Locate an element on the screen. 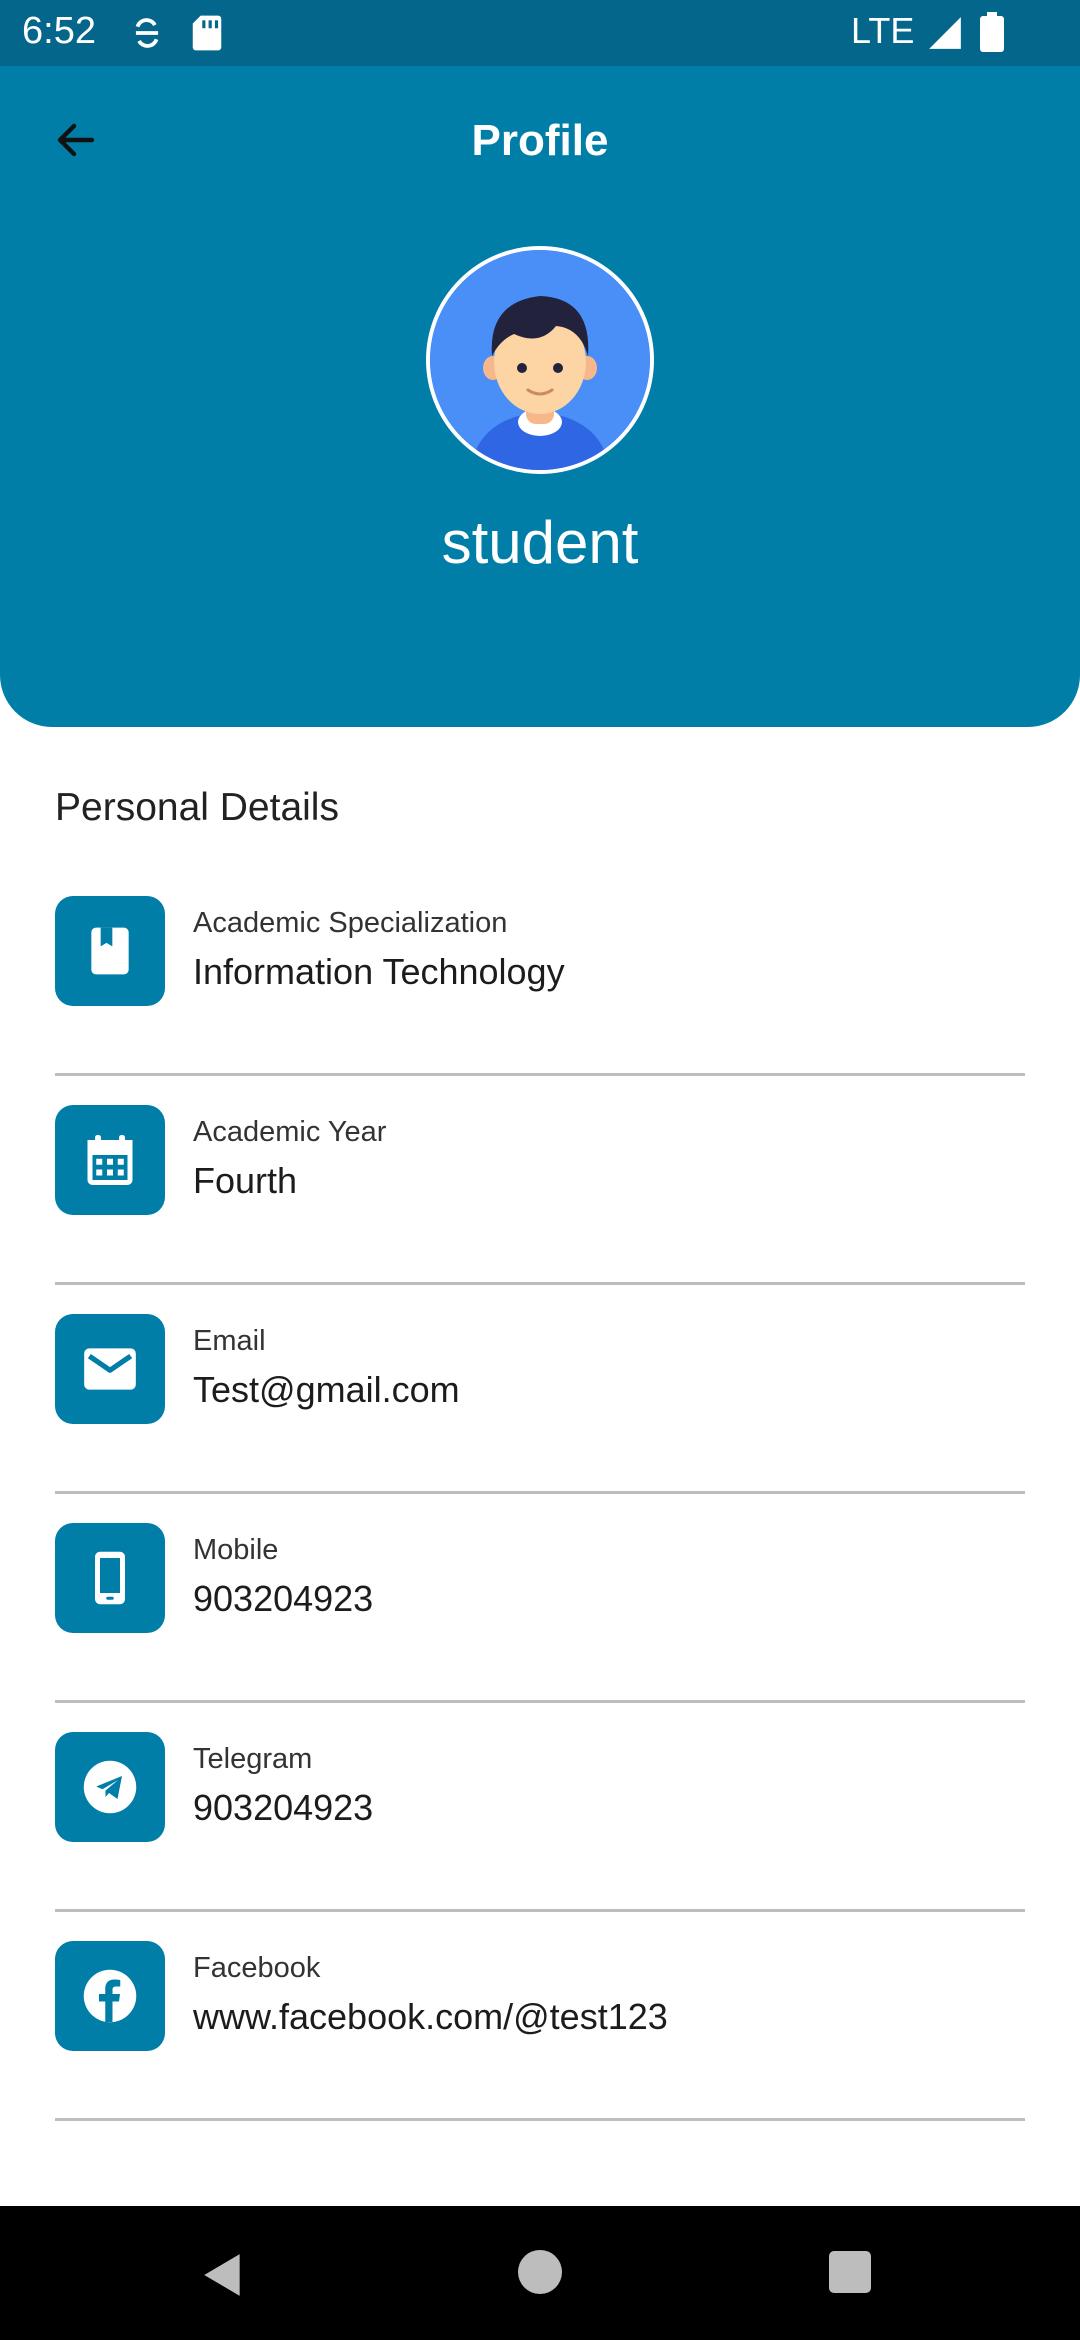 This screenshot has height=2340, width=1080. email-icon is located at coordinates (110, 1369).